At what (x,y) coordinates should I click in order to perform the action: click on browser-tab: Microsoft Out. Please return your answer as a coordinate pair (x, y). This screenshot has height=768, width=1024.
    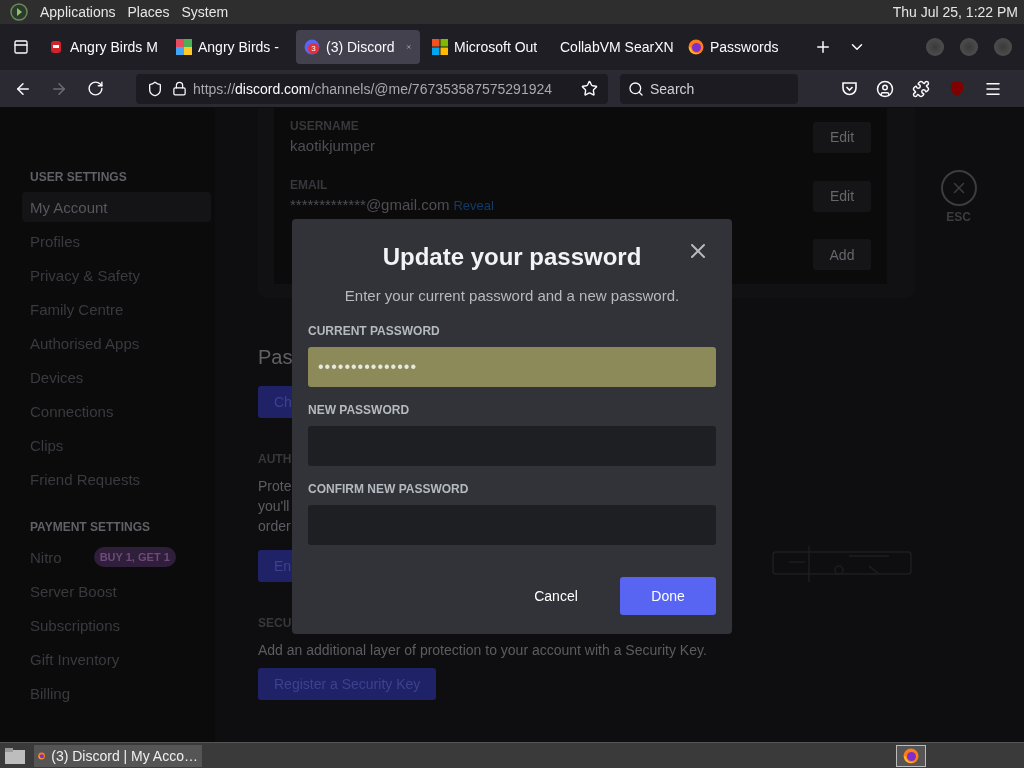
    Looking at the image, I should click on (486, 47).